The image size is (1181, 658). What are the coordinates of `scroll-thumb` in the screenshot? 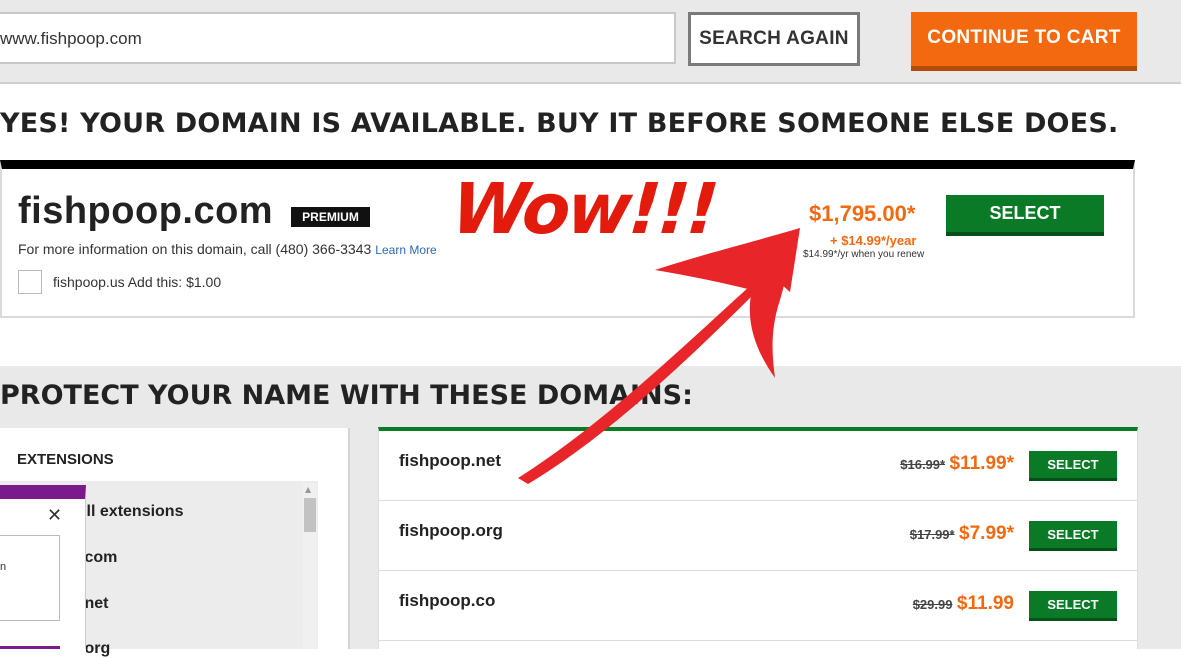 It's located at (310, 515).